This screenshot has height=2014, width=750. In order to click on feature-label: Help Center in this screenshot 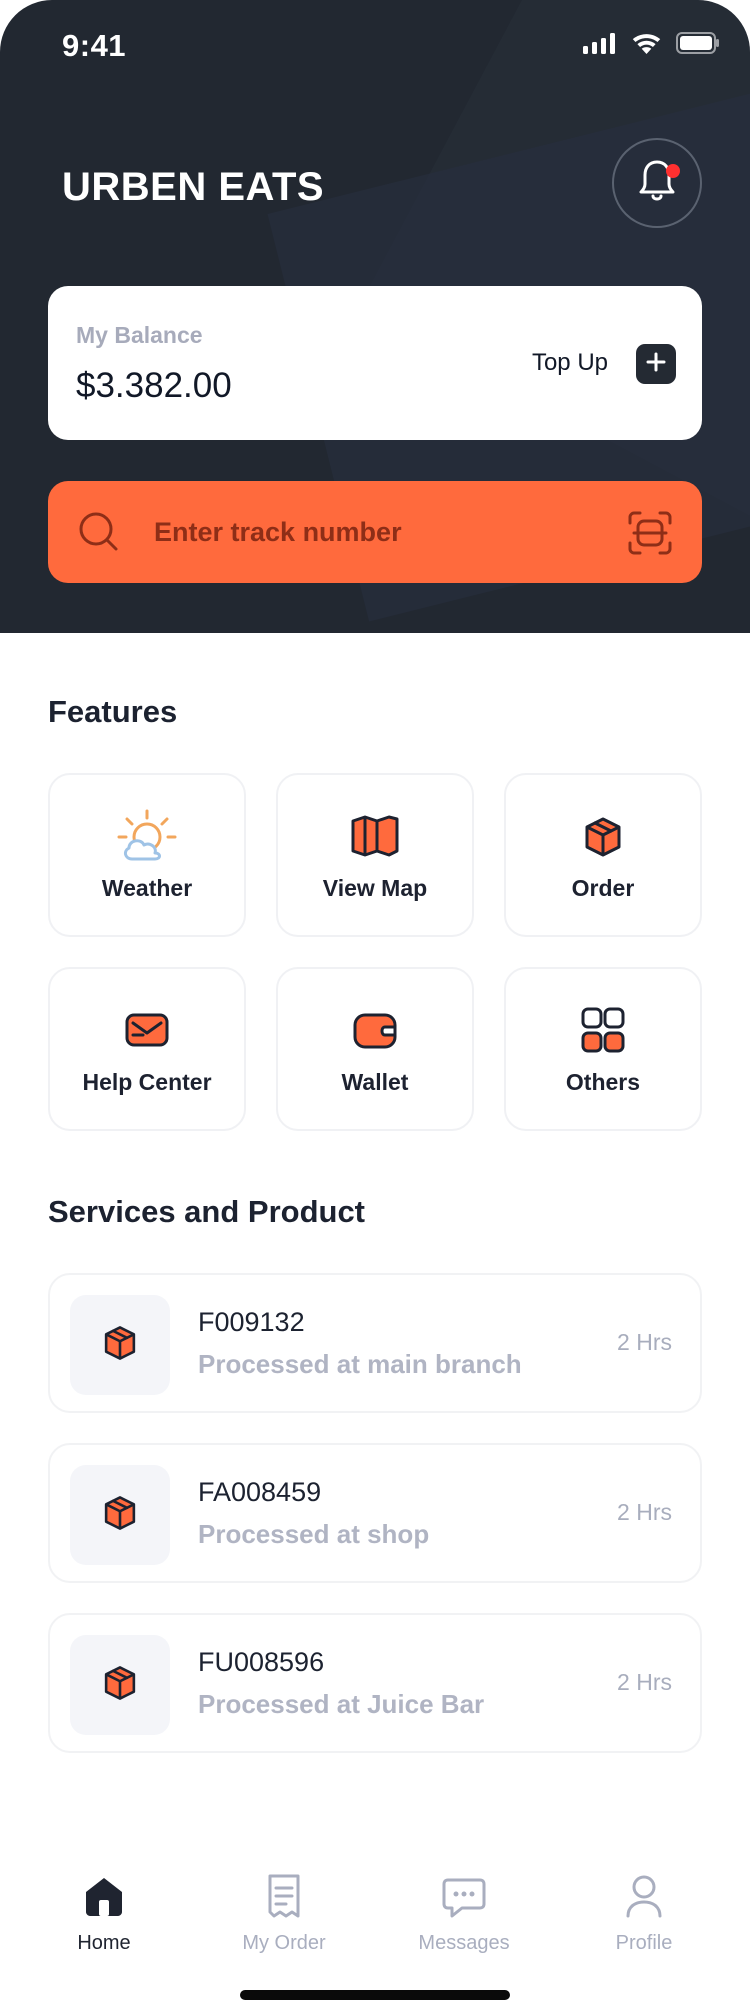, I will do `click(147, 1082)`.